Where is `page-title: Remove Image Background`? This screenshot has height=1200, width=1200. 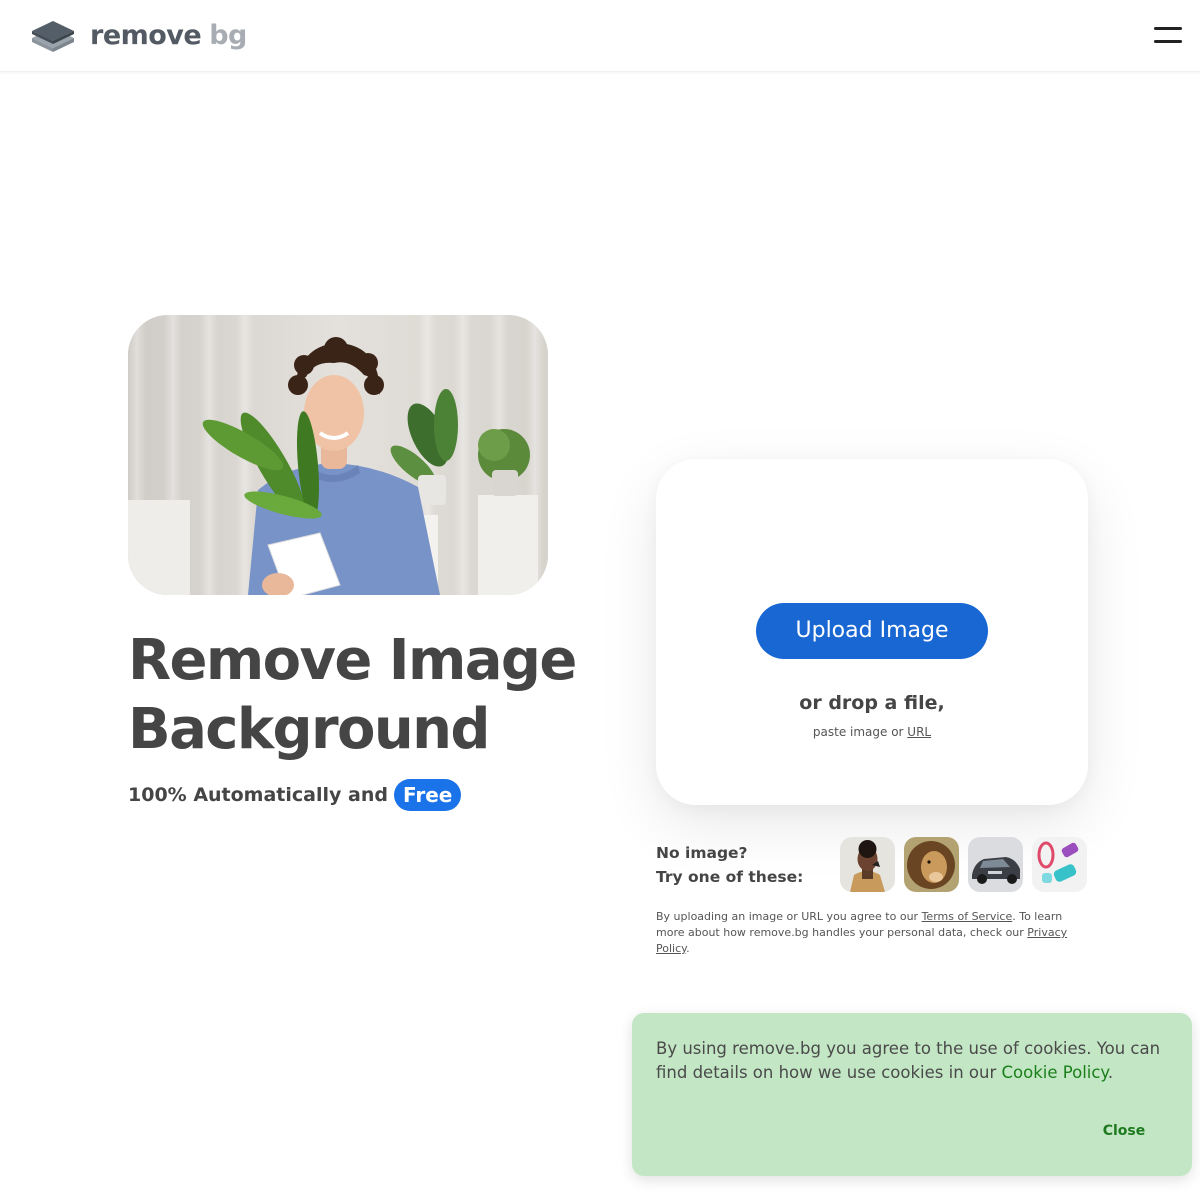
page-title: Remove Image Background is located at coordinates (388, 695).